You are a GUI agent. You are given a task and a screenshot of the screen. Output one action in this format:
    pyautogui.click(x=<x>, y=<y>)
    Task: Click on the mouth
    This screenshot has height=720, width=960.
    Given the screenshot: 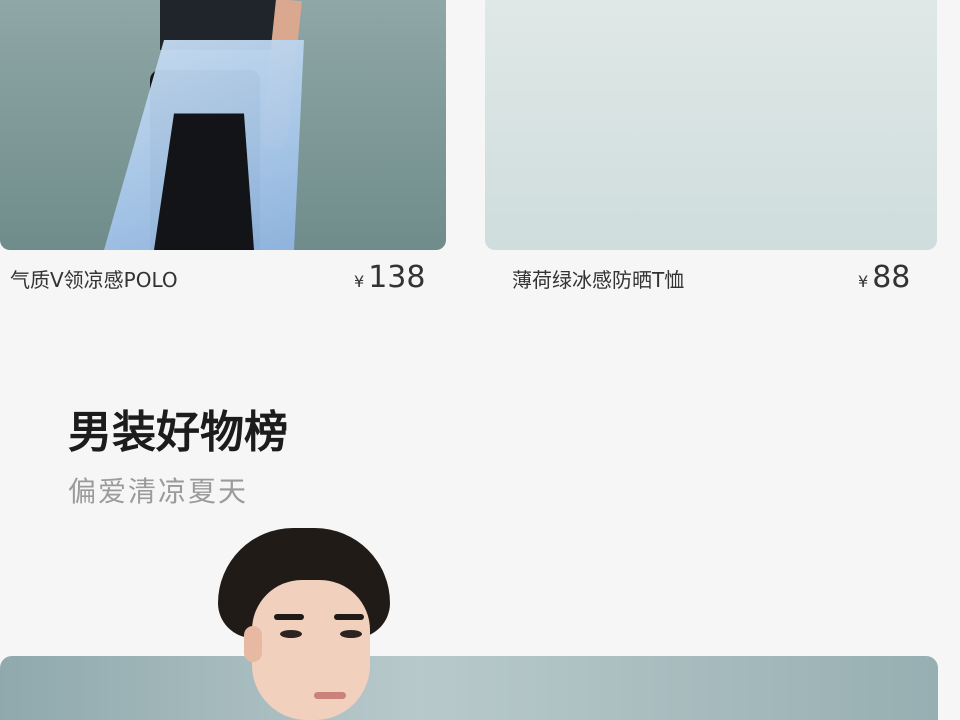 What is the action you would take?
    pyautogui.click(x=330, y=695)
    